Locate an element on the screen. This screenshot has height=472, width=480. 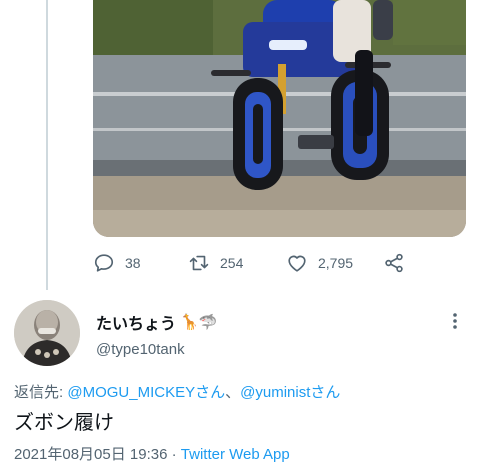
tweet-timestamp: 2021年08月05日 19:36 is located at coordinates (90, 454).